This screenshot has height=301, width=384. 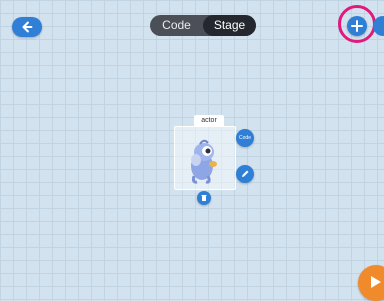 I want to click on actor-character, so click(x=202, y=161).